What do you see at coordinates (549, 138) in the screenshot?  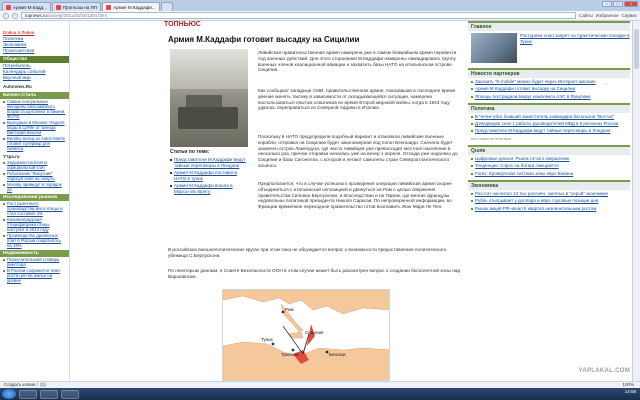 I see `more-politics-link: все новости политики` at bounding box center [549, 138].